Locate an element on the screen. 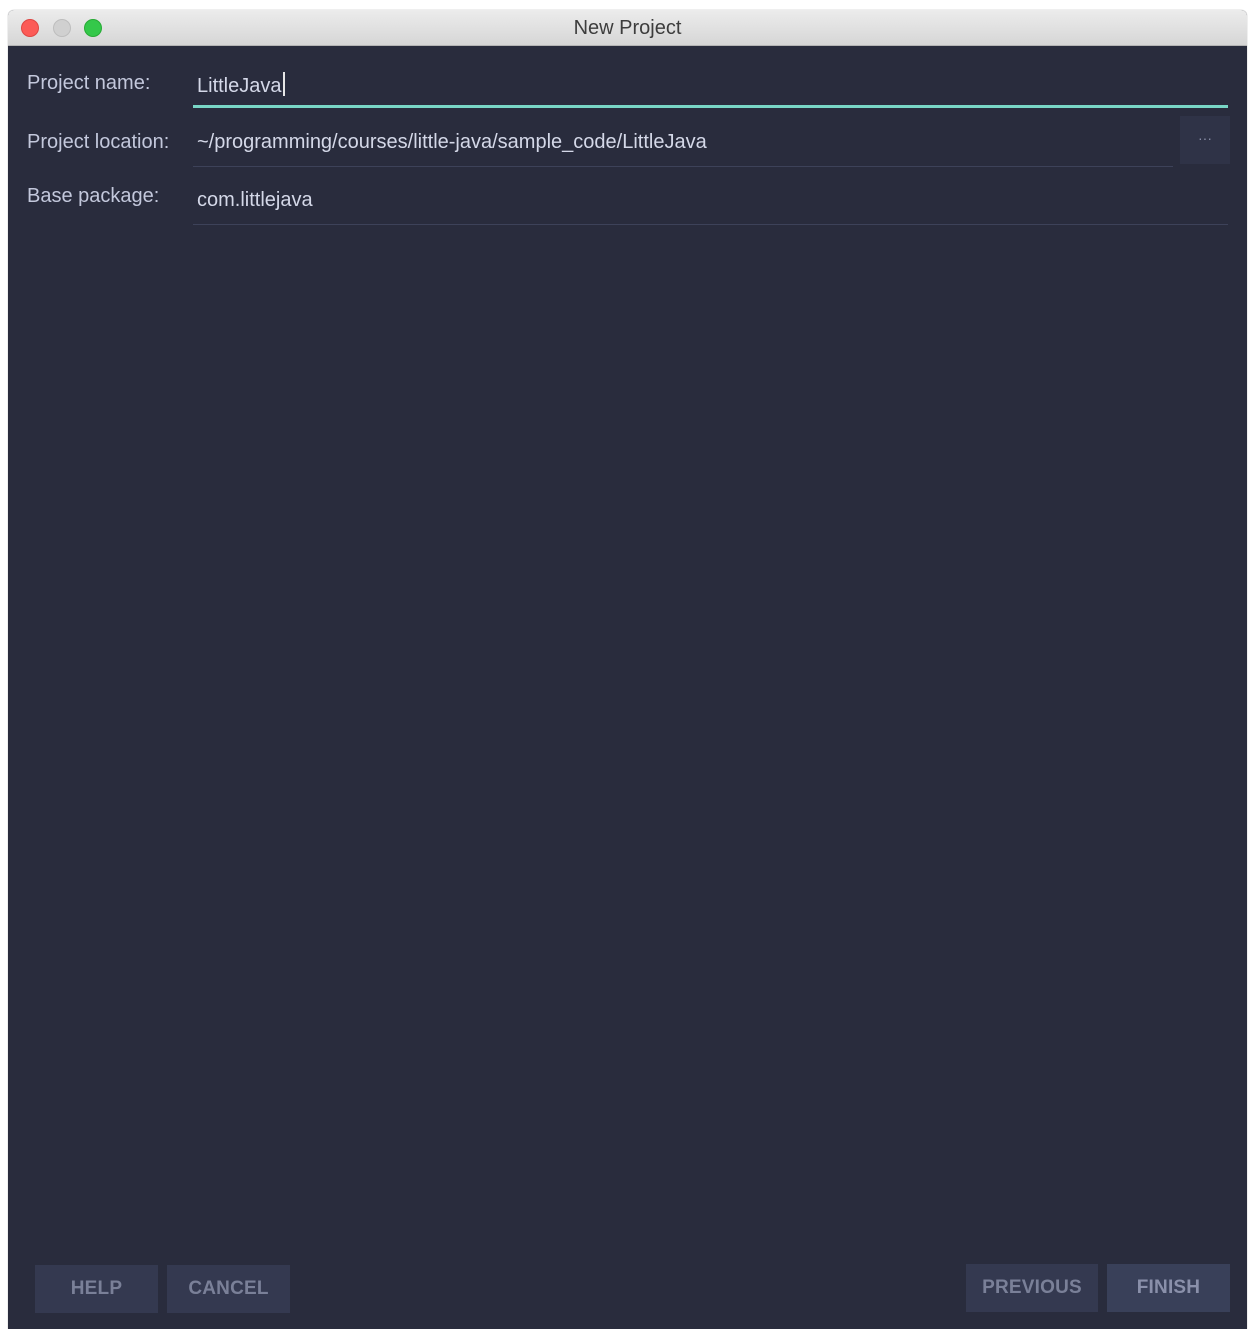 This screenshot has width=1248, height=1329. title-bar: New Project is located at coordinates (627, 28).